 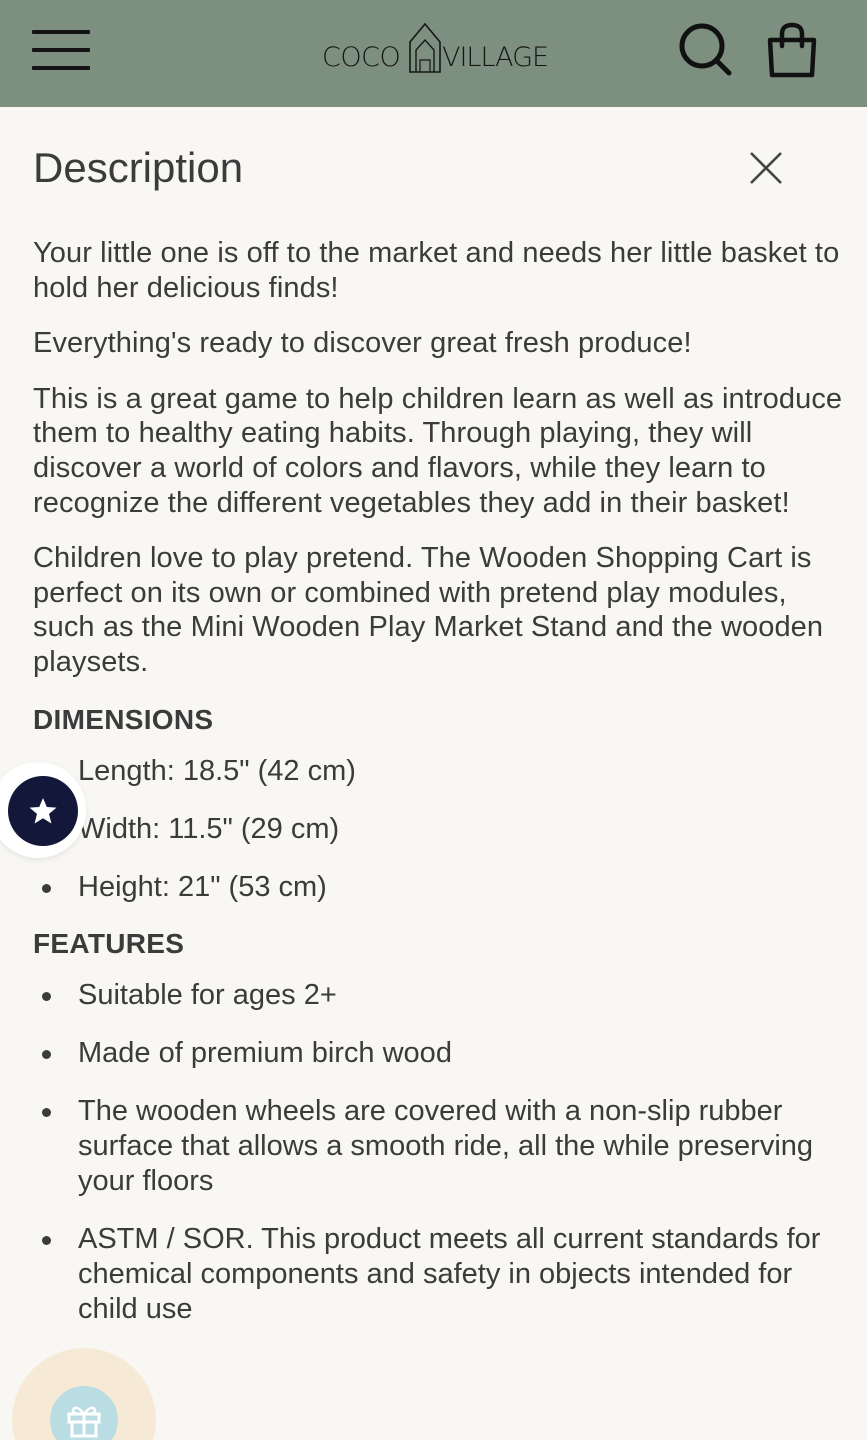 I want to click on star-icon, so click(x=43, y=811).